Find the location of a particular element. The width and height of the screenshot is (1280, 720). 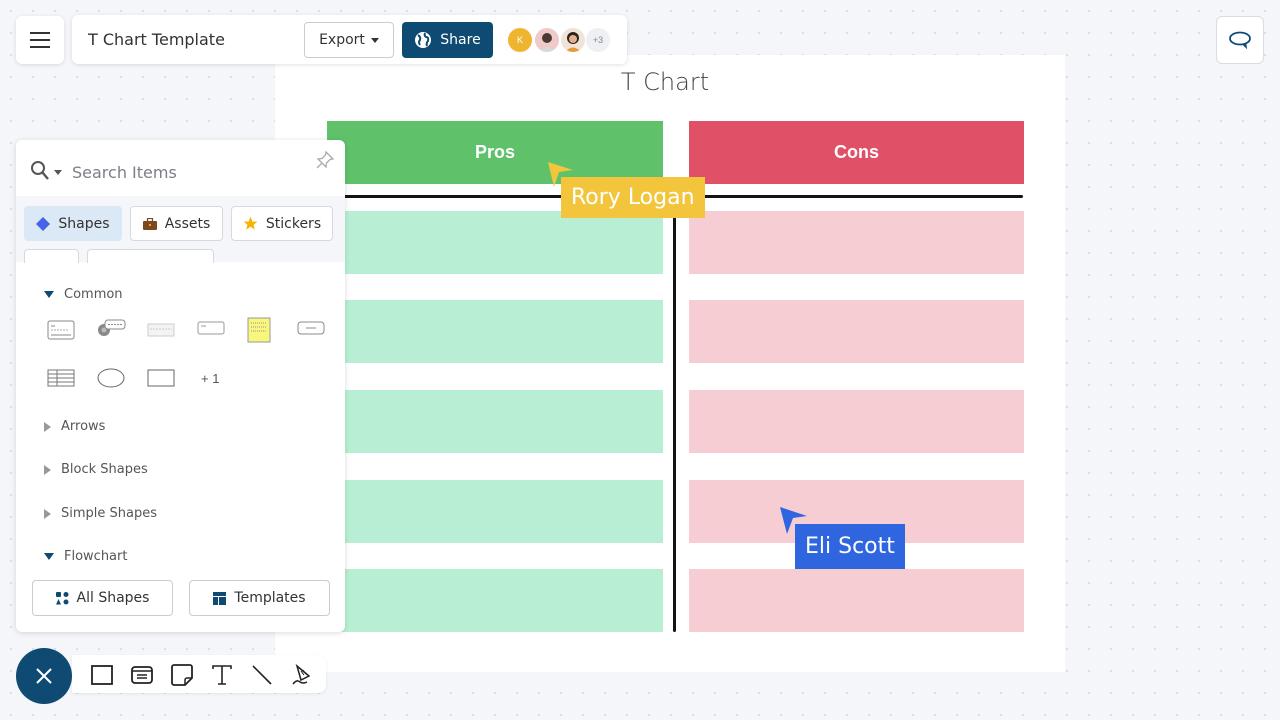

button-shape-icon is located at coordinates (311, 328).